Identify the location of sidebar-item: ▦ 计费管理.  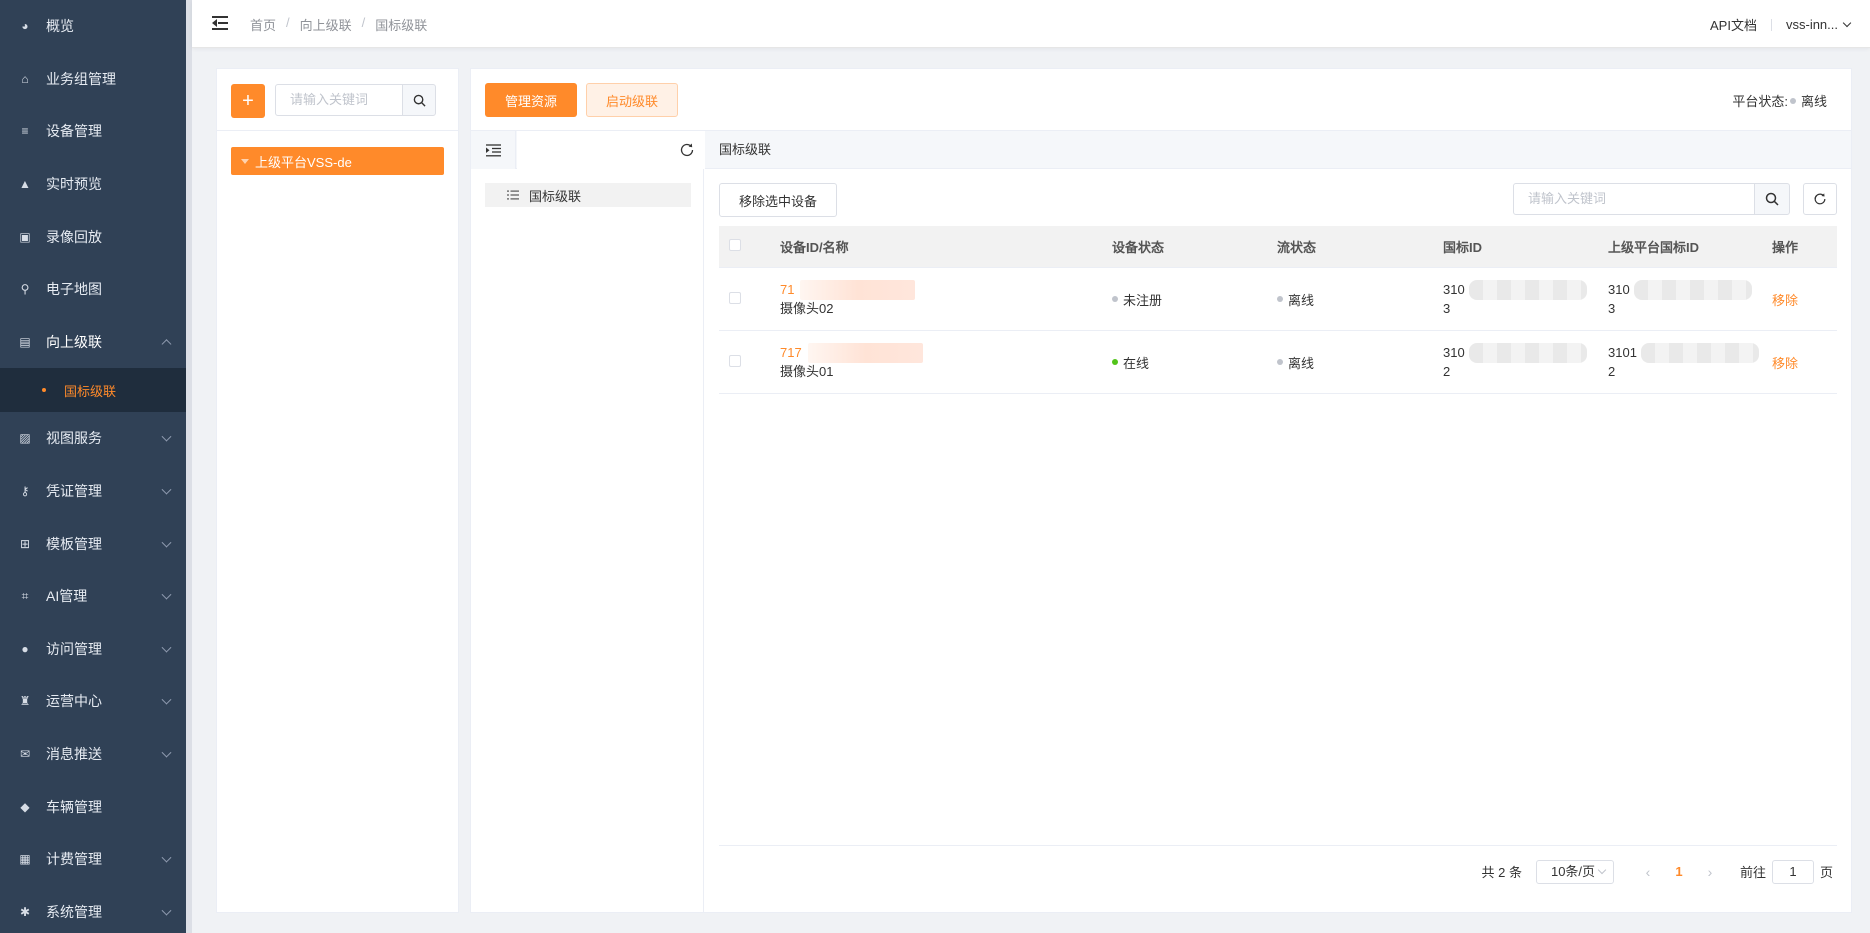
(96, 859).